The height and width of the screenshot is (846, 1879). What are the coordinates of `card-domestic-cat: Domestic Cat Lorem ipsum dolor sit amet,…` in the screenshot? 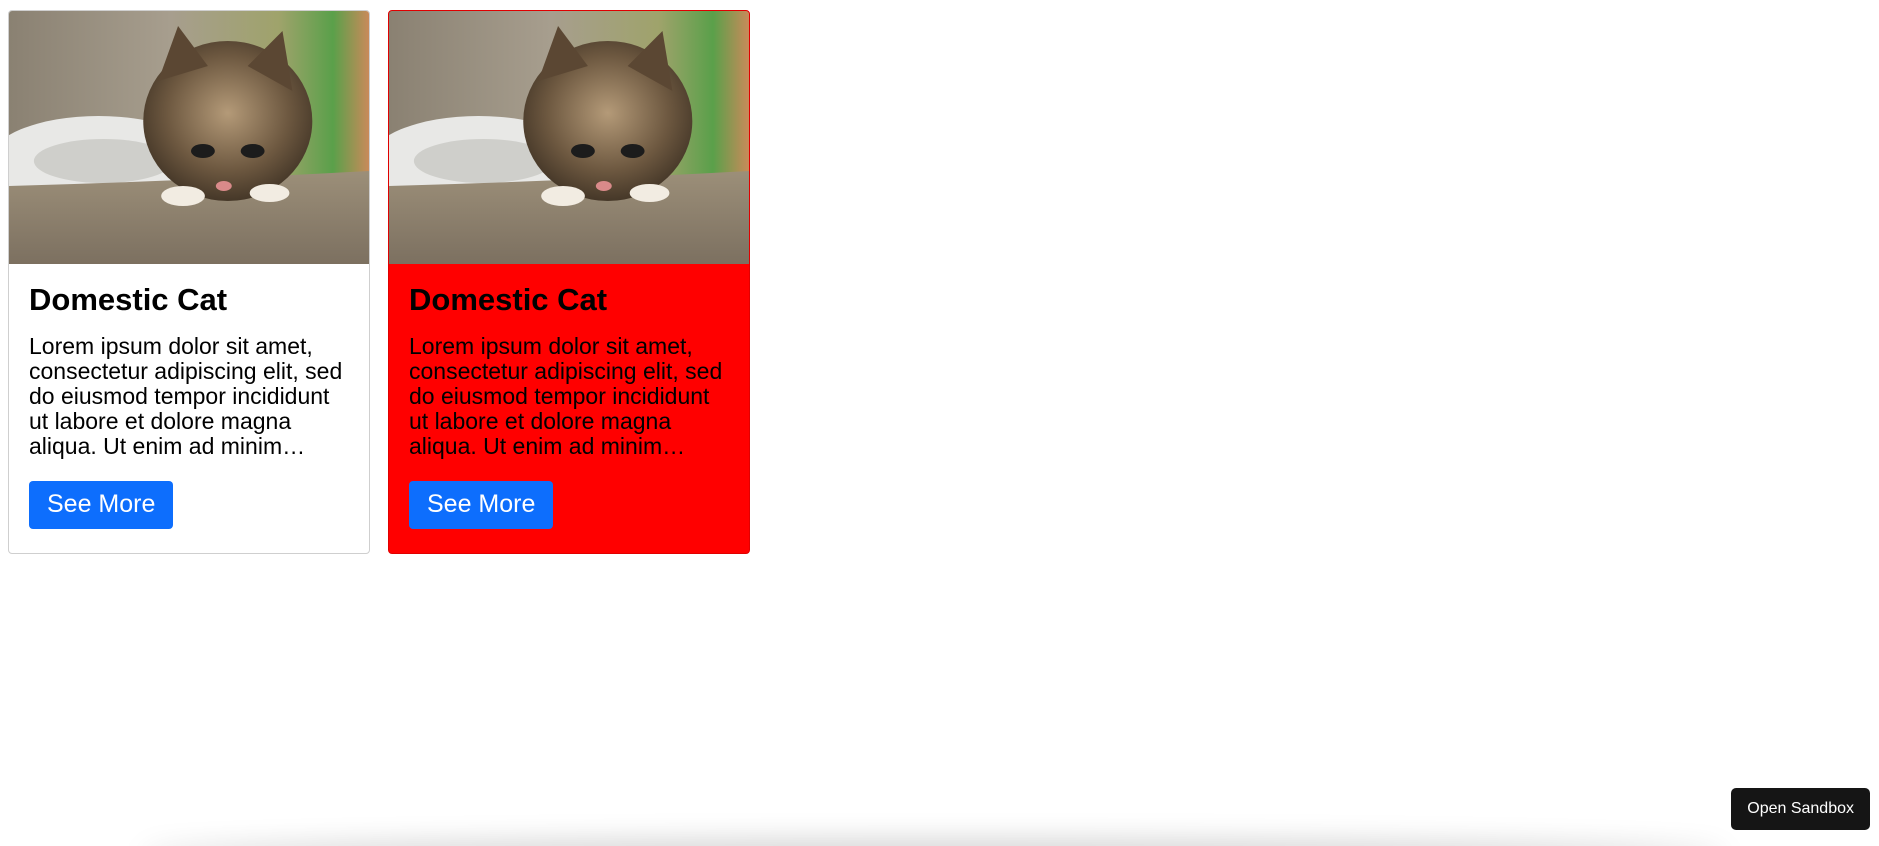 It's located at (189, 282).